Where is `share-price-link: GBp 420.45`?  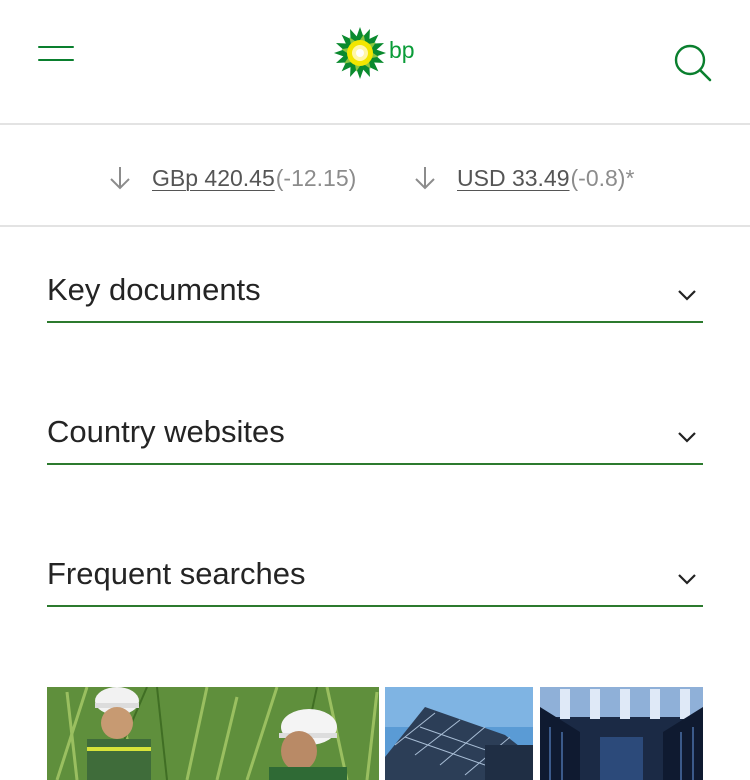
share-price-link: GBp 420.45 is located at coordinates (213, 178).